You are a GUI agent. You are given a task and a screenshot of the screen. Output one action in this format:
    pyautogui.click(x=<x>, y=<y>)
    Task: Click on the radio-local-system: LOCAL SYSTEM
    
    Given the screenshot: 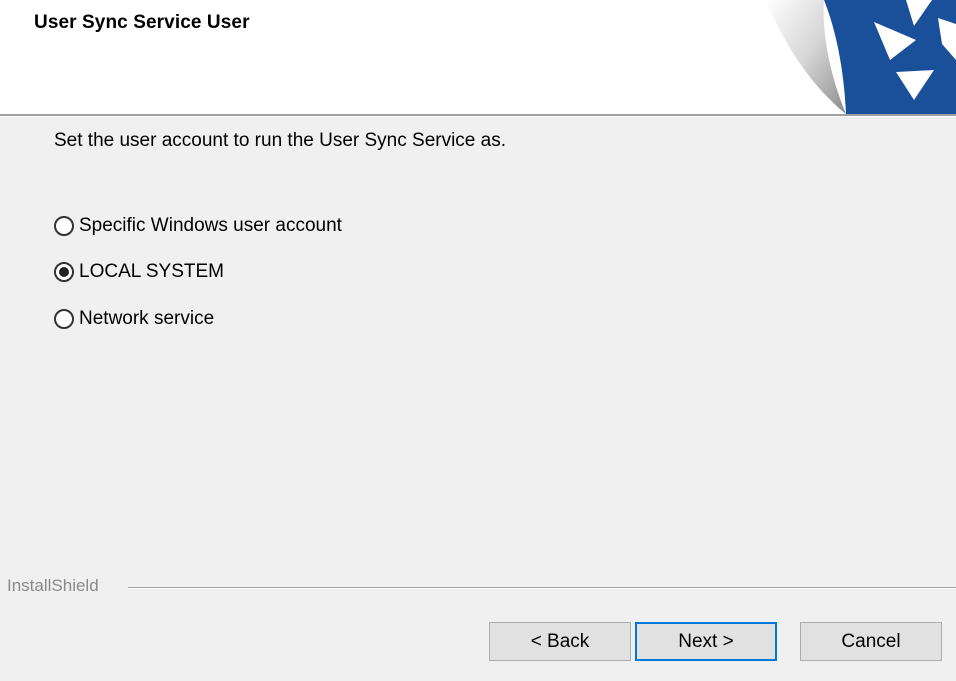 What is the action you would take?
    pyautogui.click(x=139, y=272)
    